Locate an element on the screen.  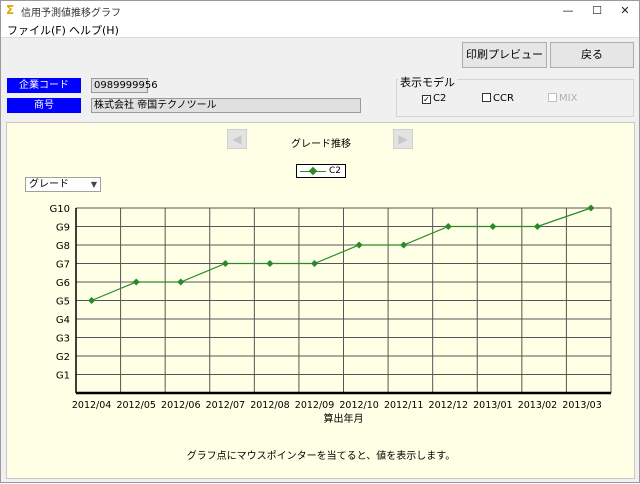
x-tick-label: 2012/10 is located at coordinates (358, 405).